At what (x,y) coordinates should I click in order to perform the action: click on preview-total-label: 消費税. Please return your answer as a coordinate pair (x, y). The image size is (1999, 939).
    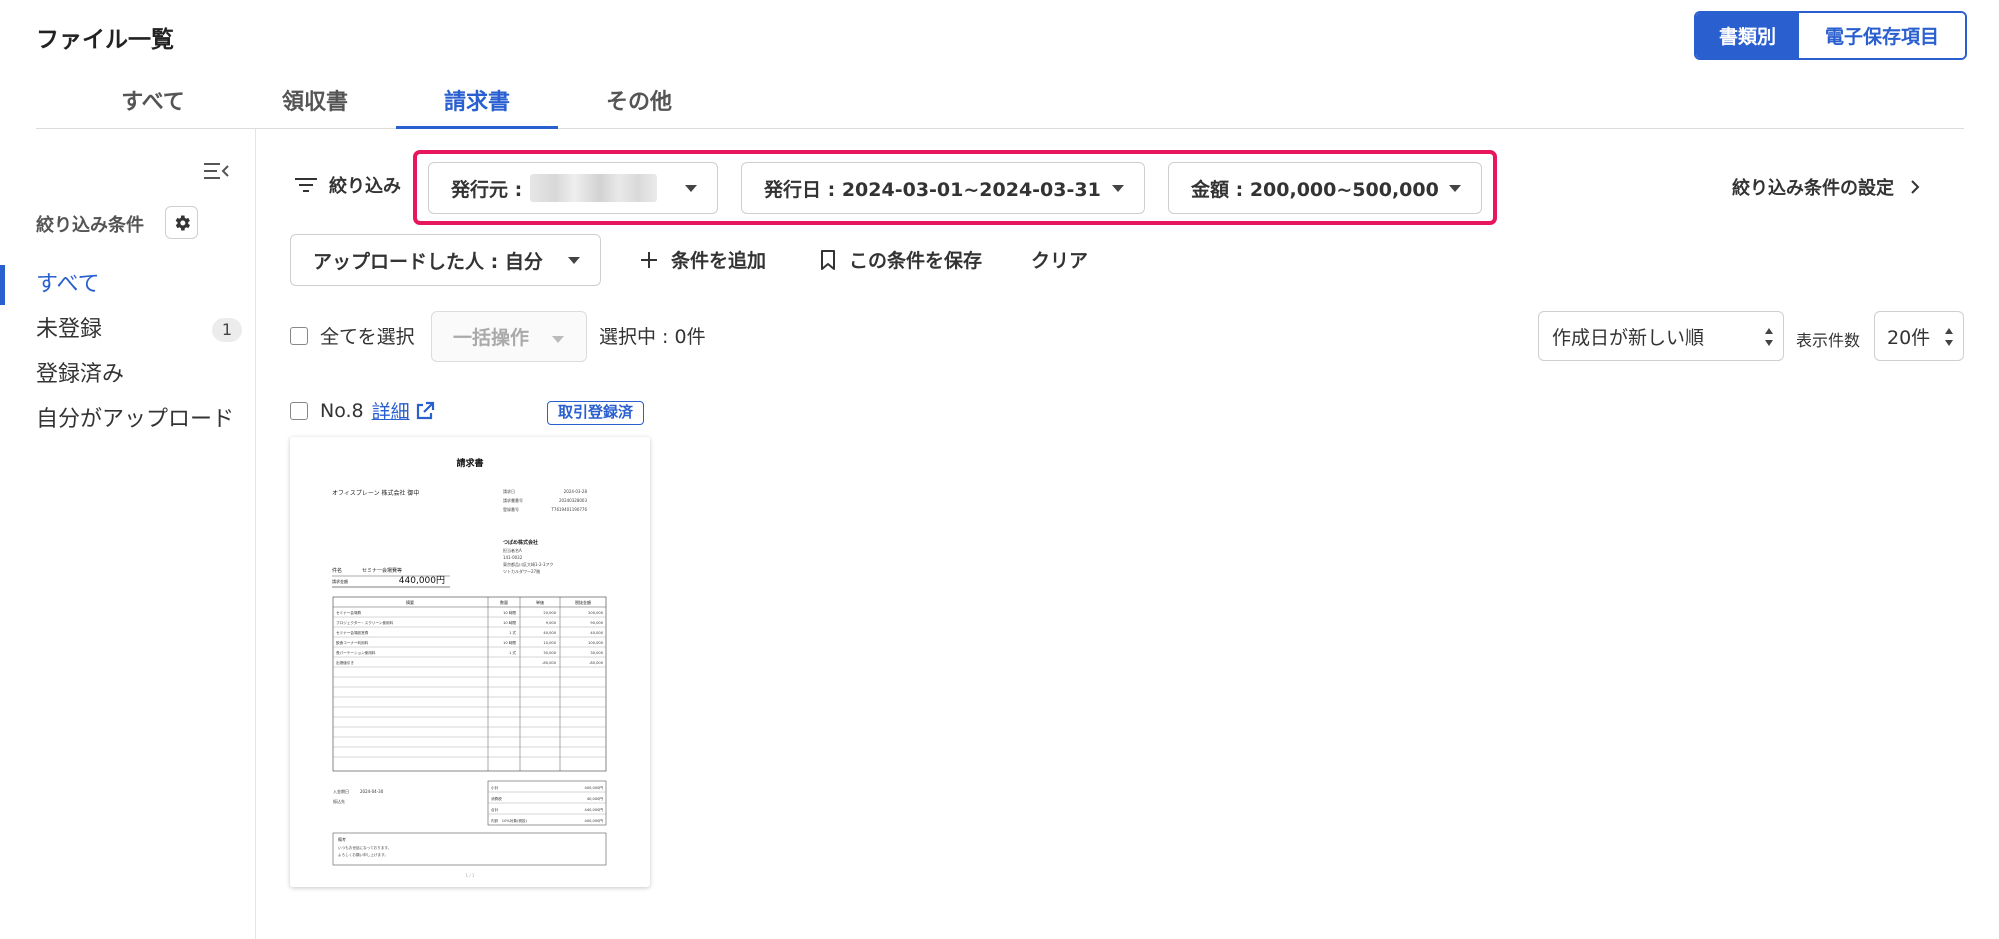
    Looking at the image, I should click on (496, 798).